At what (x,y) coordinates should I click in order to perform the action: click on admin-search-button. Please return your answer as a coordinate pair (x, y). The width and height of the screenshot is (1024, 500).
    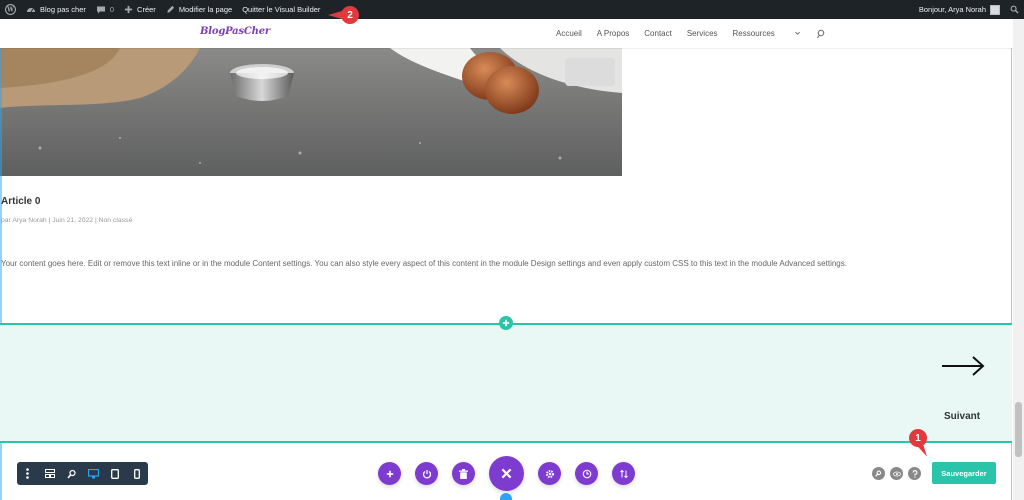
    Looking at the image, I should click on (1014, 9).